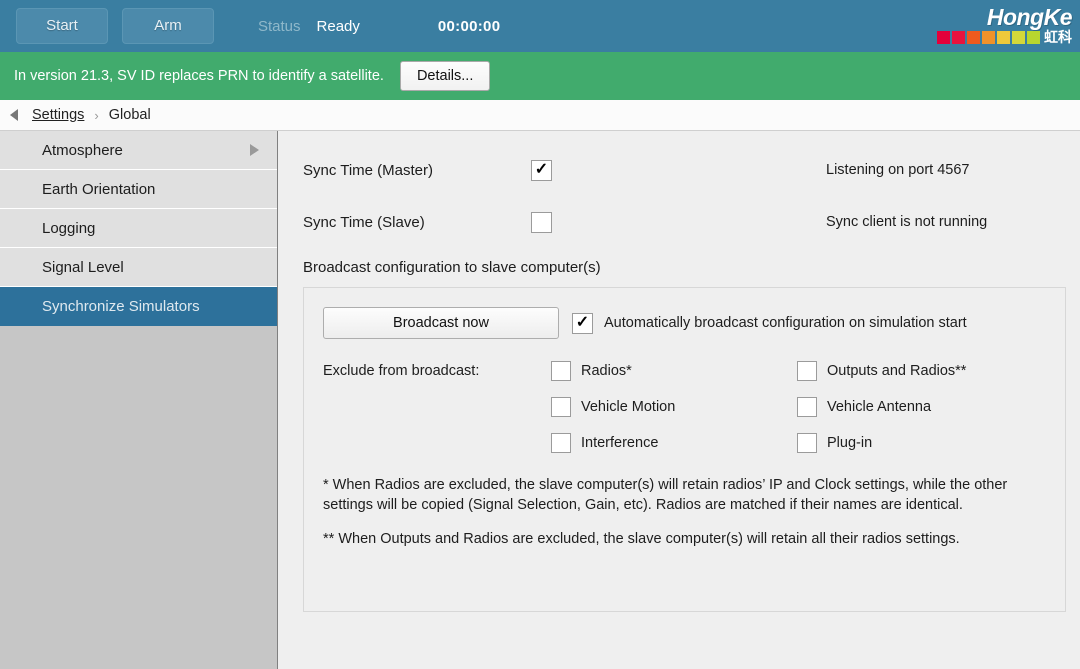  What do you see at coordinates (138, 150) in the screenshot?
I see `sidebar-item-atmosphere: Atmosphere` at bounding box center [138, 150].